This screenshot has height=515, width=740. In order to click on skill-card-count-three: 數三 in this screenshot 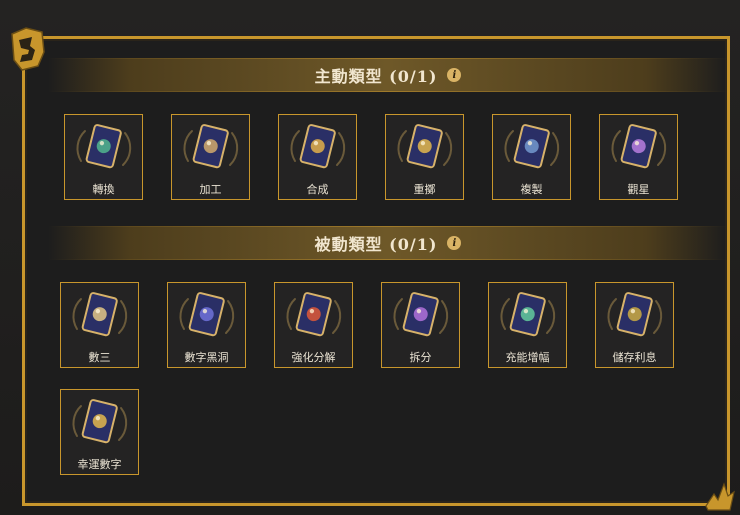, I will do `click(99, 325)`.